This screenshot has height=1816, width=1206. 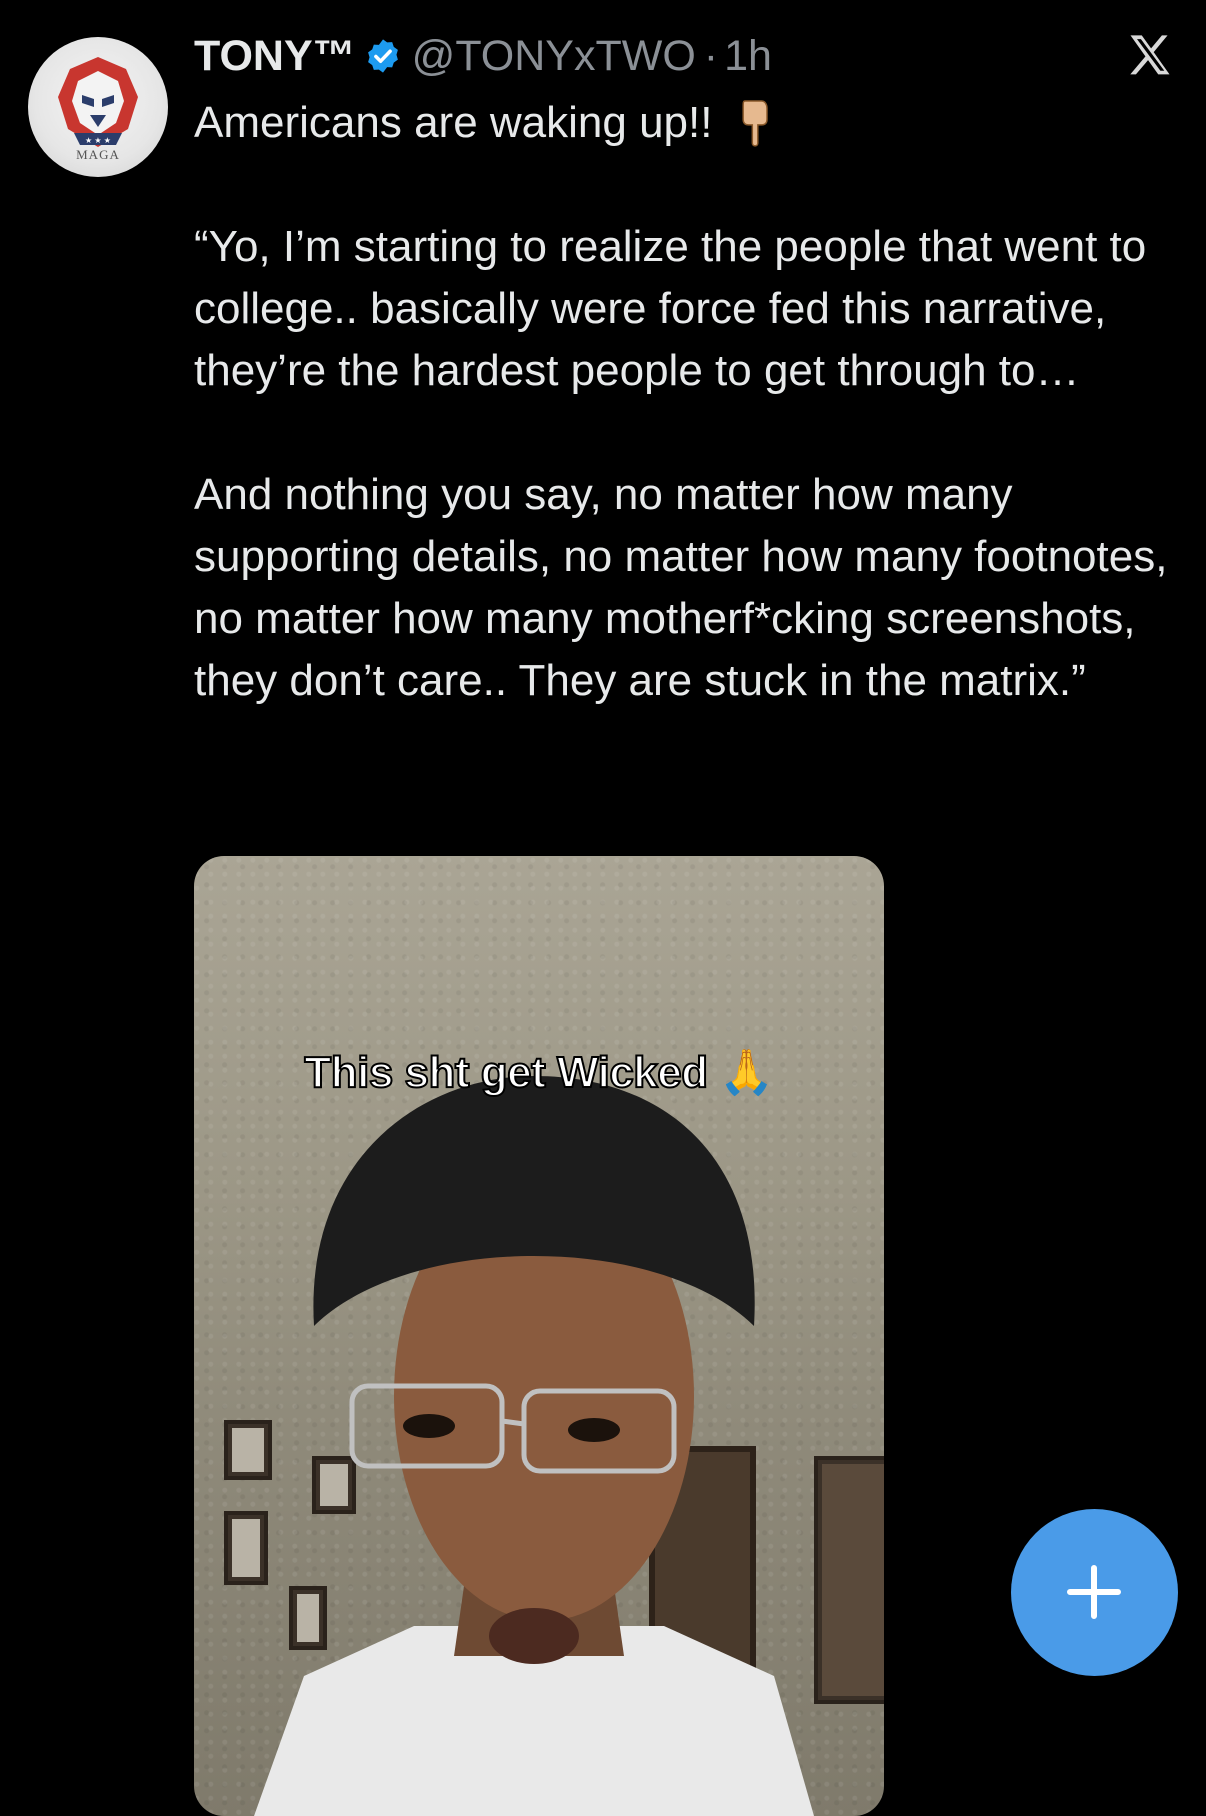 What do you see at coordinates (554, 56) in the screenshot?
I see `author-handle: @TONYxTWO` at bounding box center [554, 56].